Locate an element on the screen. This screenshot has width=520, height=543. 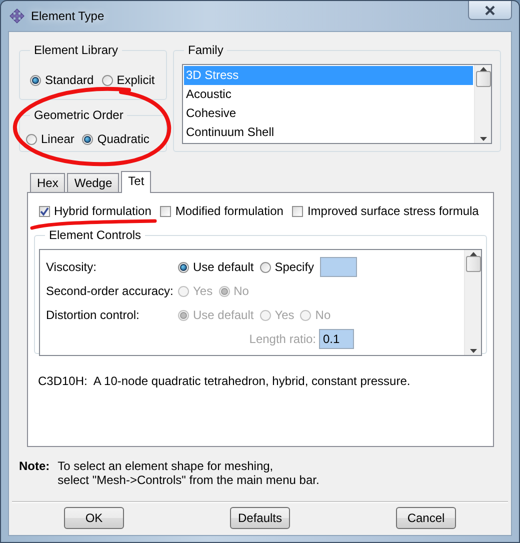
app-icon is located at coordinates (17, 16).